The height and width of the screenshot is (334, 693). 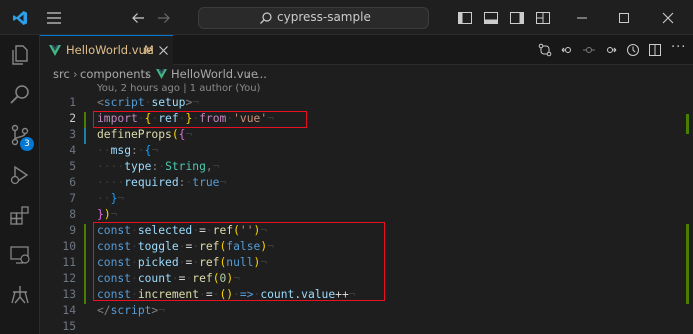 I want to click on code-line: ····required:·true¬, so click(x=162, y=182).